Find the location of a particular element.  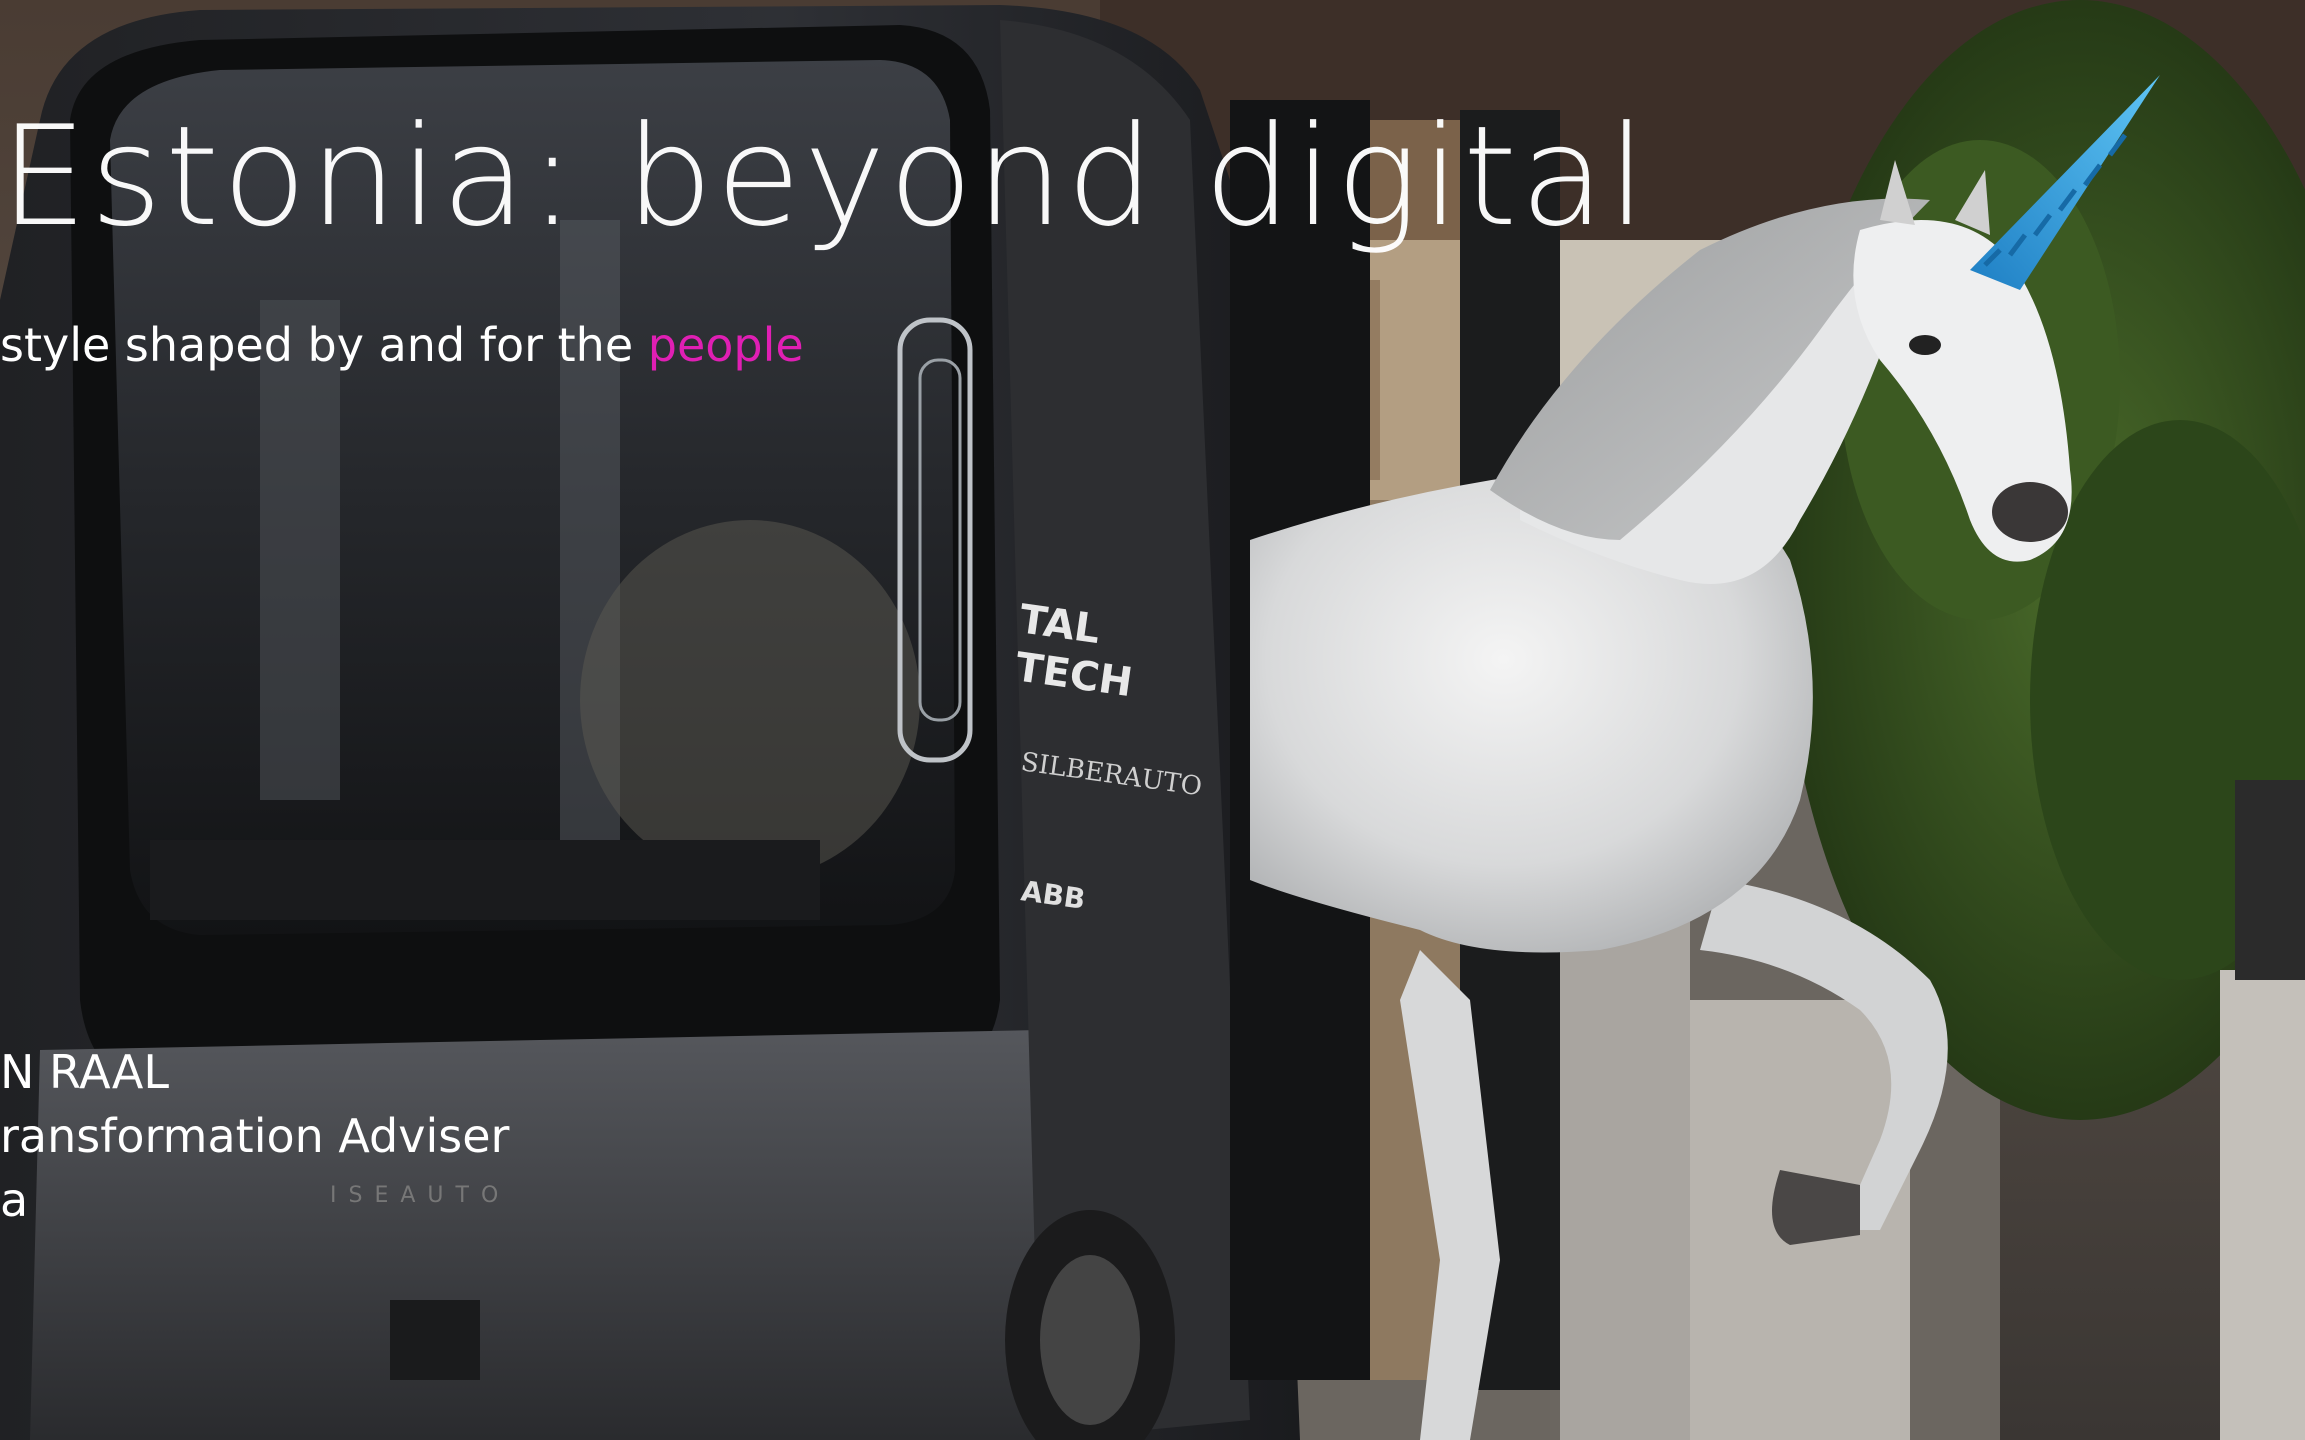

subtitle-highlight: people is located at coordinates (725, 345).